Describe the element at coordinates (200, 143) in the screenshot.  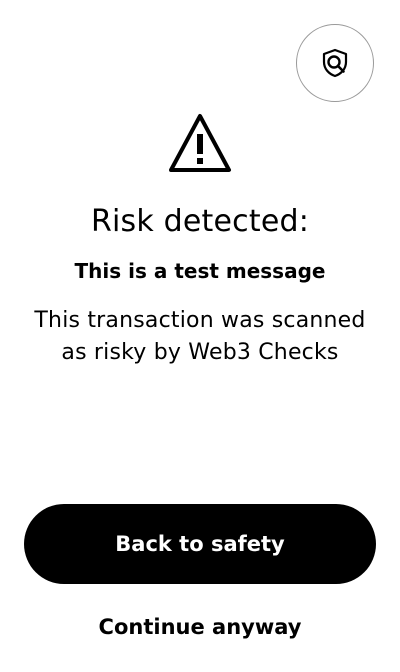
I see `warning-triangle-icon` at that location.